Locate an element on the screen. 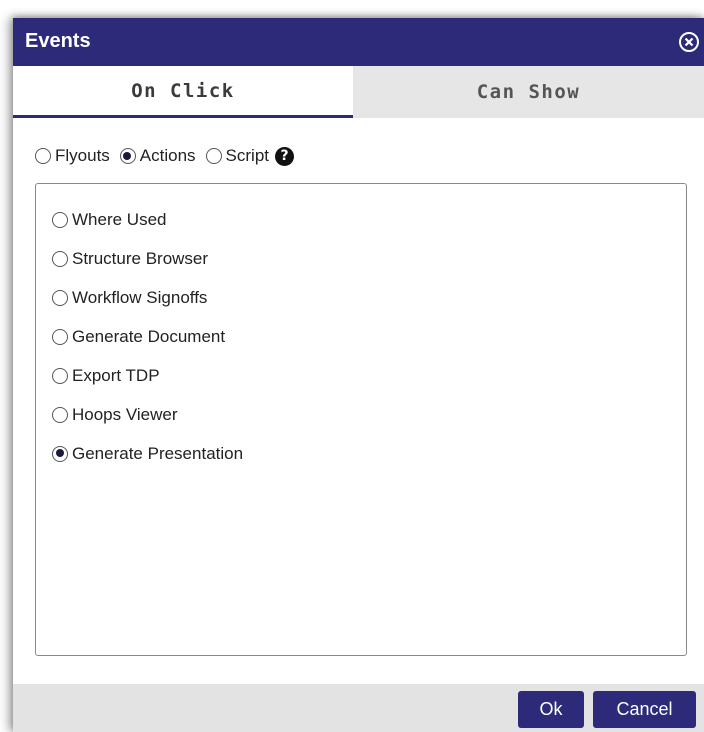  action-item-hoops-viewer: Hoops Viewer is located at coordinates (147, 414).